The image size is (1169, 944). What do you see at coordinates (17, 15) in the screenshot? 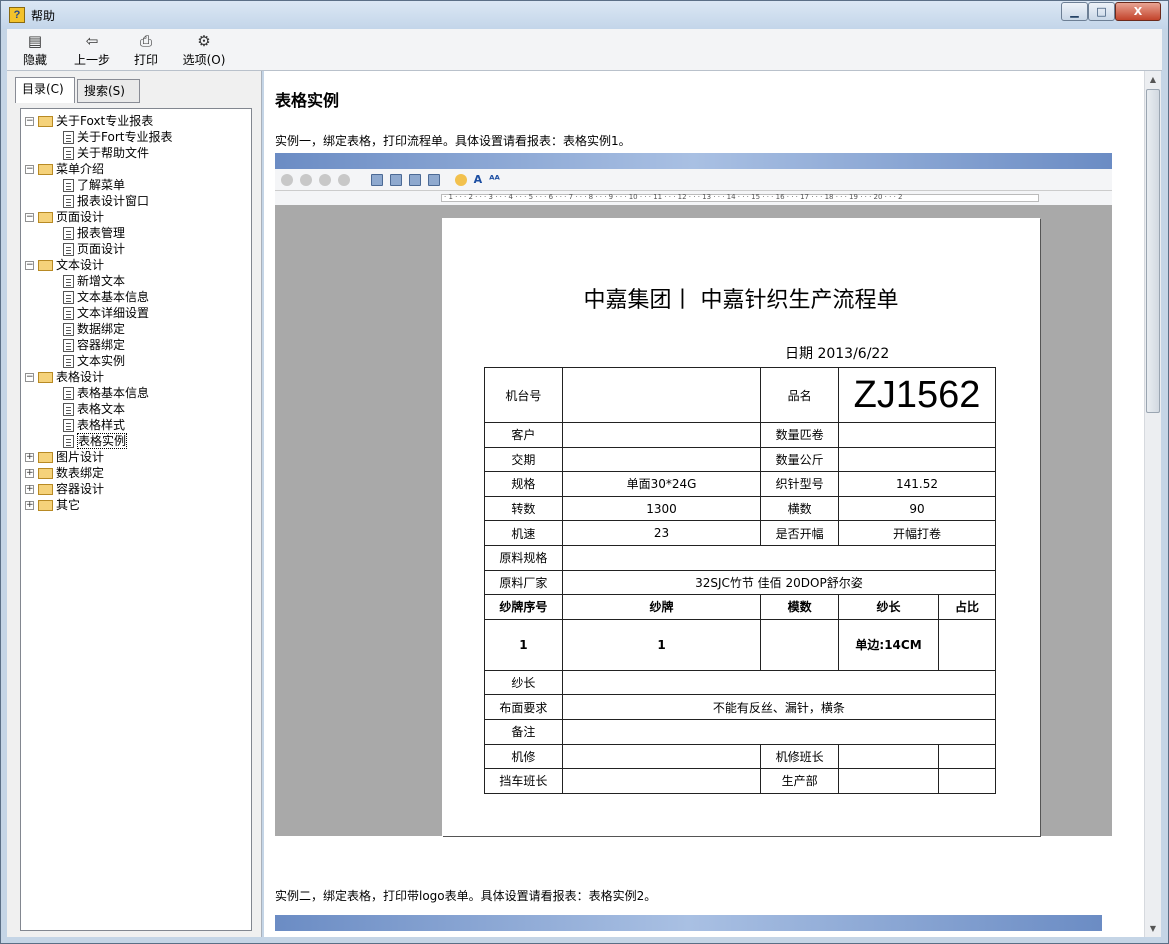
I see `help-app-icon: ?` at bounding box center [17, 15].